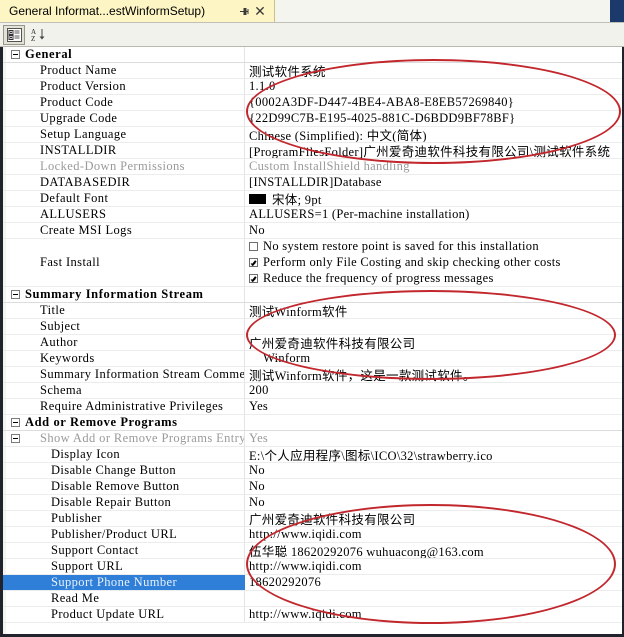 Image resolution: width=624 pixels, height=637 pixels. I want to click on property-row-author: Author 广州爱奇迪软件科技有限公司, so click(312, 343).